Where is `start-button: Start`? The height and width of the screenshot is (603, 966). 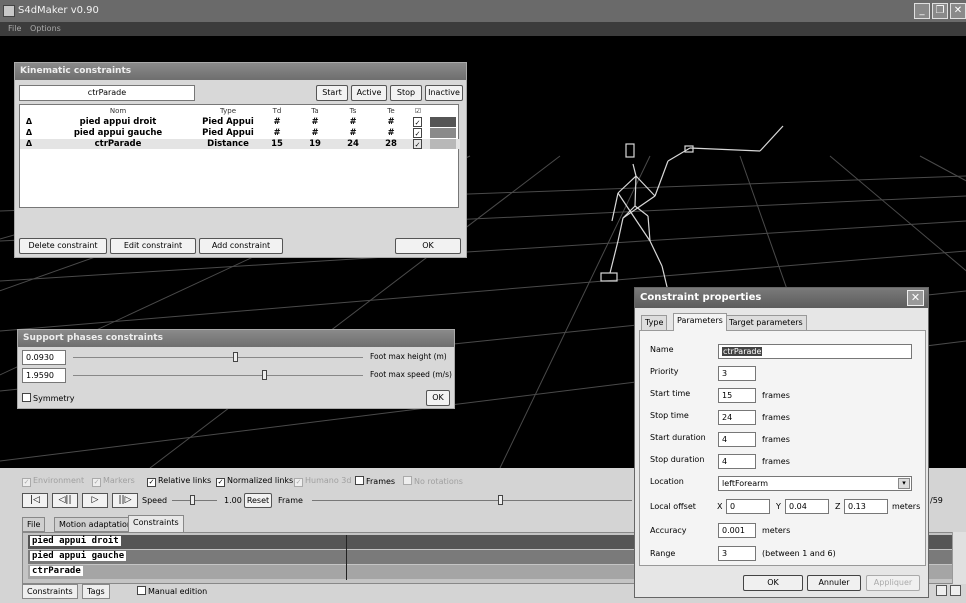 start-button: Start is located at coordinates (332, 93).